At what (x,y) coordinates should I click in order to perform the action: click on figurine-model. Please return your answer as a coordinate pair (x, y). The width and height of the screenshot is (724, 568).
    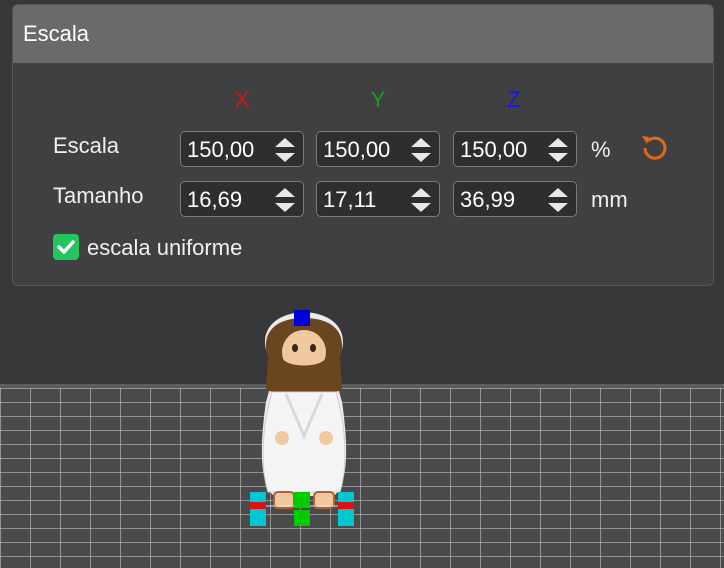
    Looking at the image, I should click on (304, 420).